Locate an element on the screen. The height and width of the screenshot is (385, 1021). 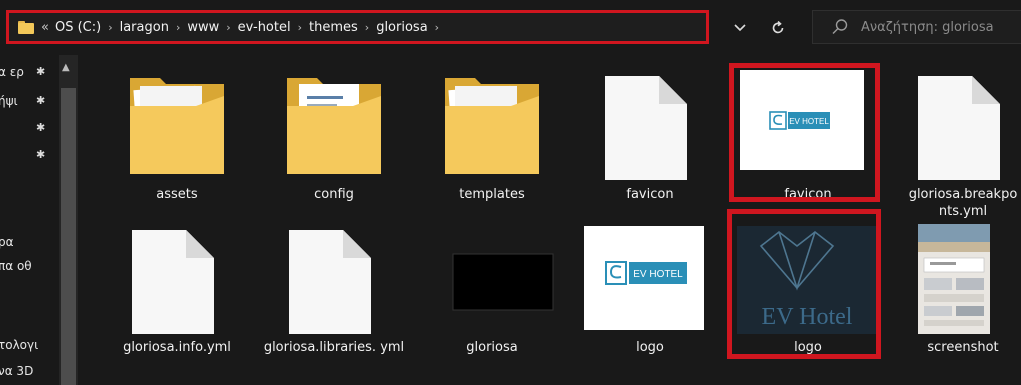
search-placeholder: Αναζήτηση: gloriosa is located at coordinates (927, 27).